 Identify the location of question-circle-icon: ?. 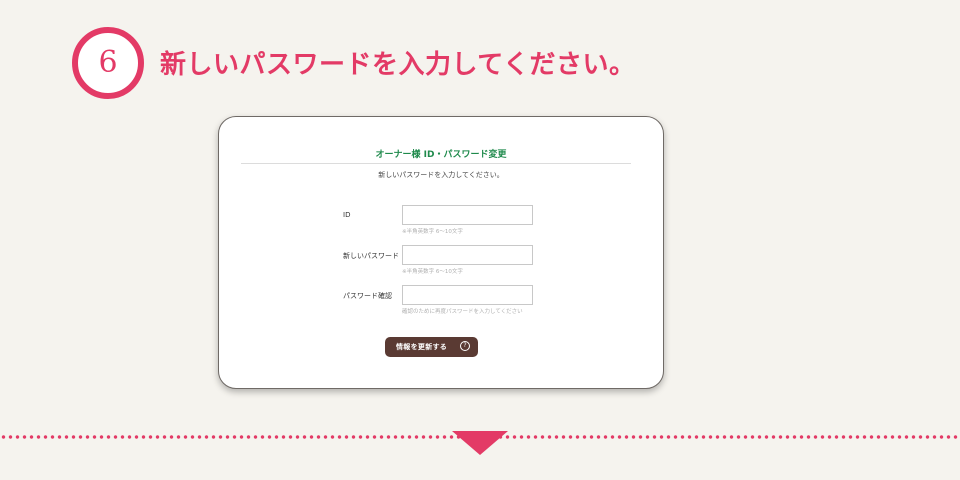
(465, 346).